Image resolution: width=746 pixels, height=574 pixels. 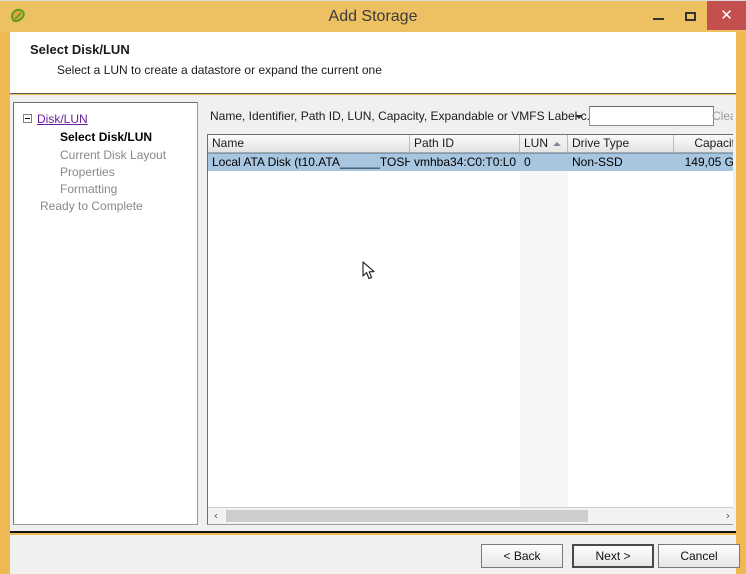 I want to click on chevron-down-icon, so click(x=579, y=117).